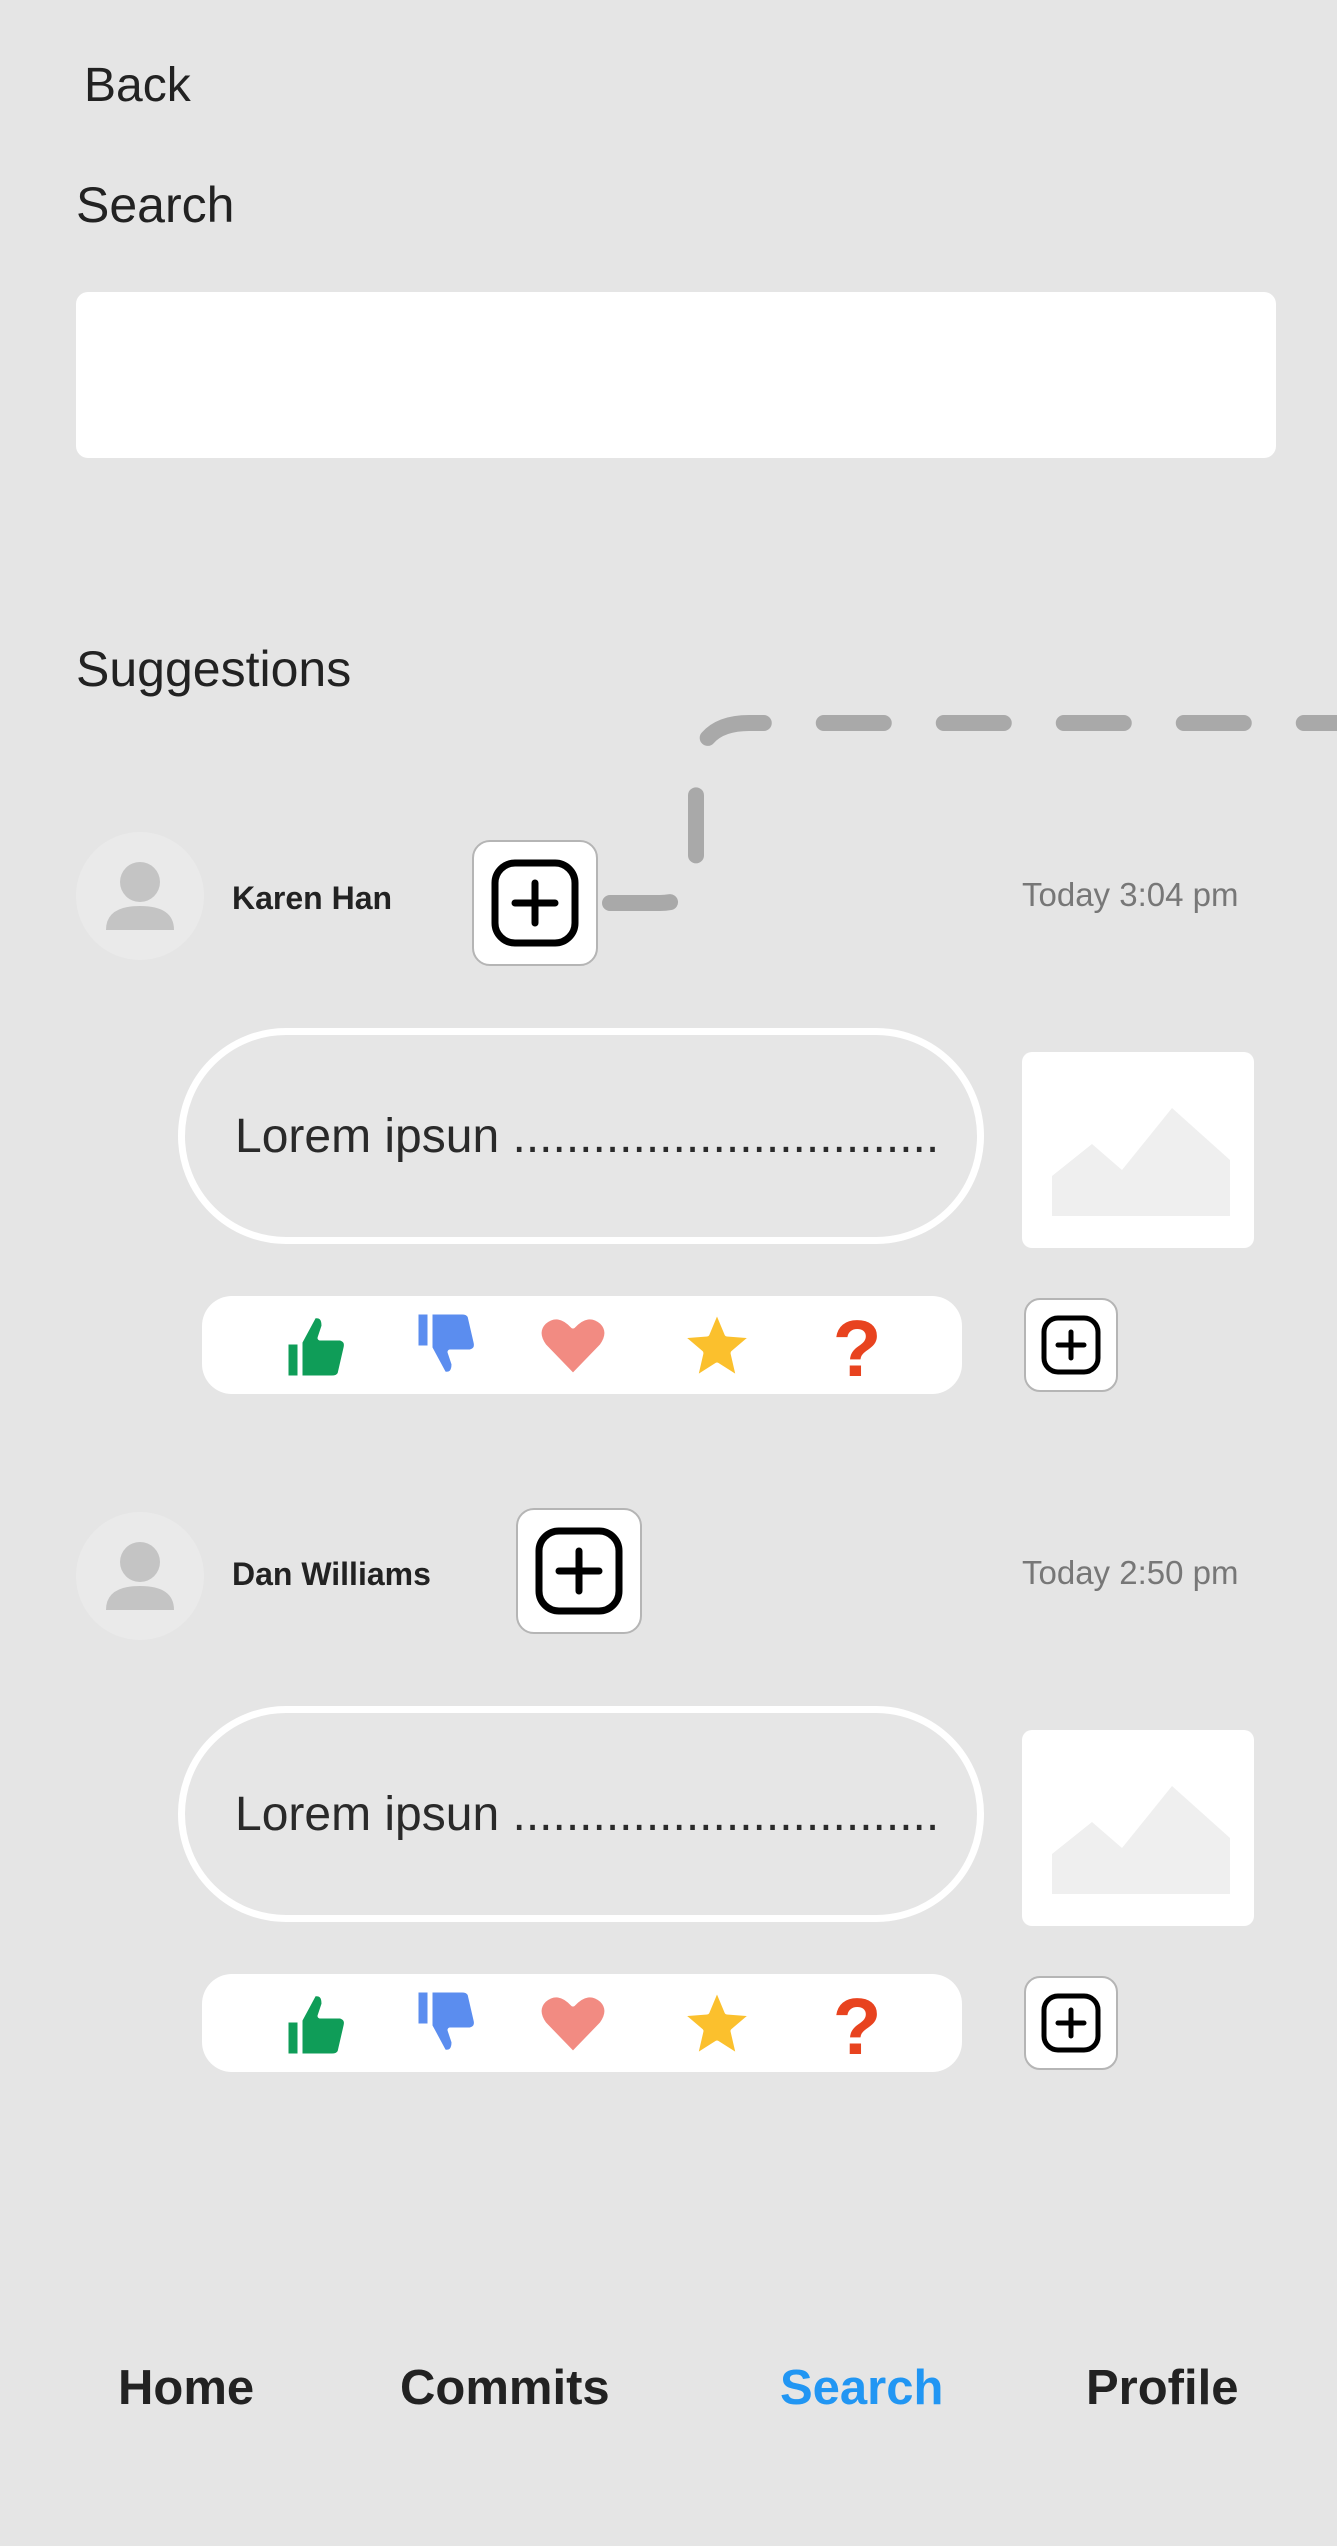 The width and height of the screenshot is (1337, 2546). What do you see at coordinates (155, 205) in the screenshot?
I see `search-title: Search` at bounding box center [155, 205].